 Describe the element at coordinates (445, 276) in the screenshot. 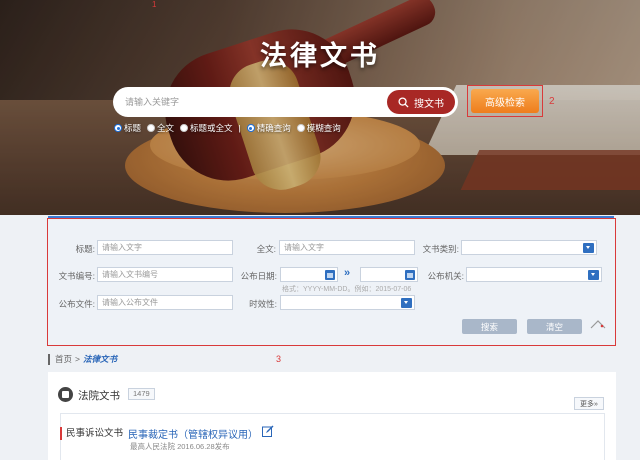

I see `pubagency-label: 公布机关:` at that location.